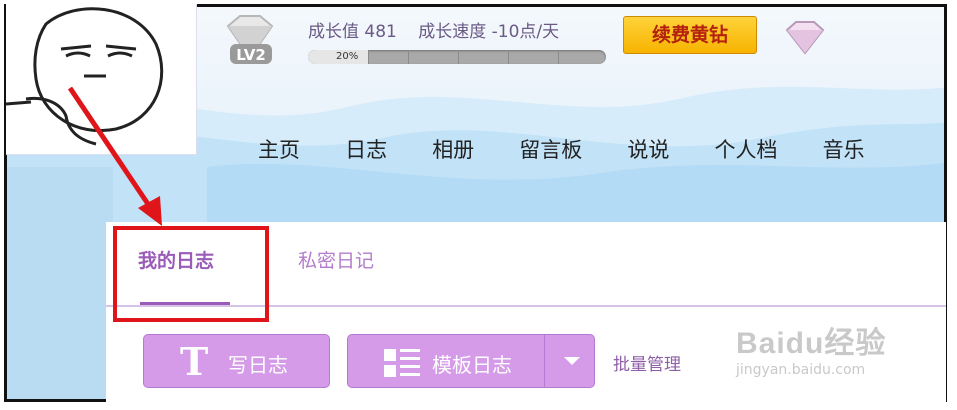  I want to click on renew-yellow-diamond-button: 续费黄钻, so click(690, 35).